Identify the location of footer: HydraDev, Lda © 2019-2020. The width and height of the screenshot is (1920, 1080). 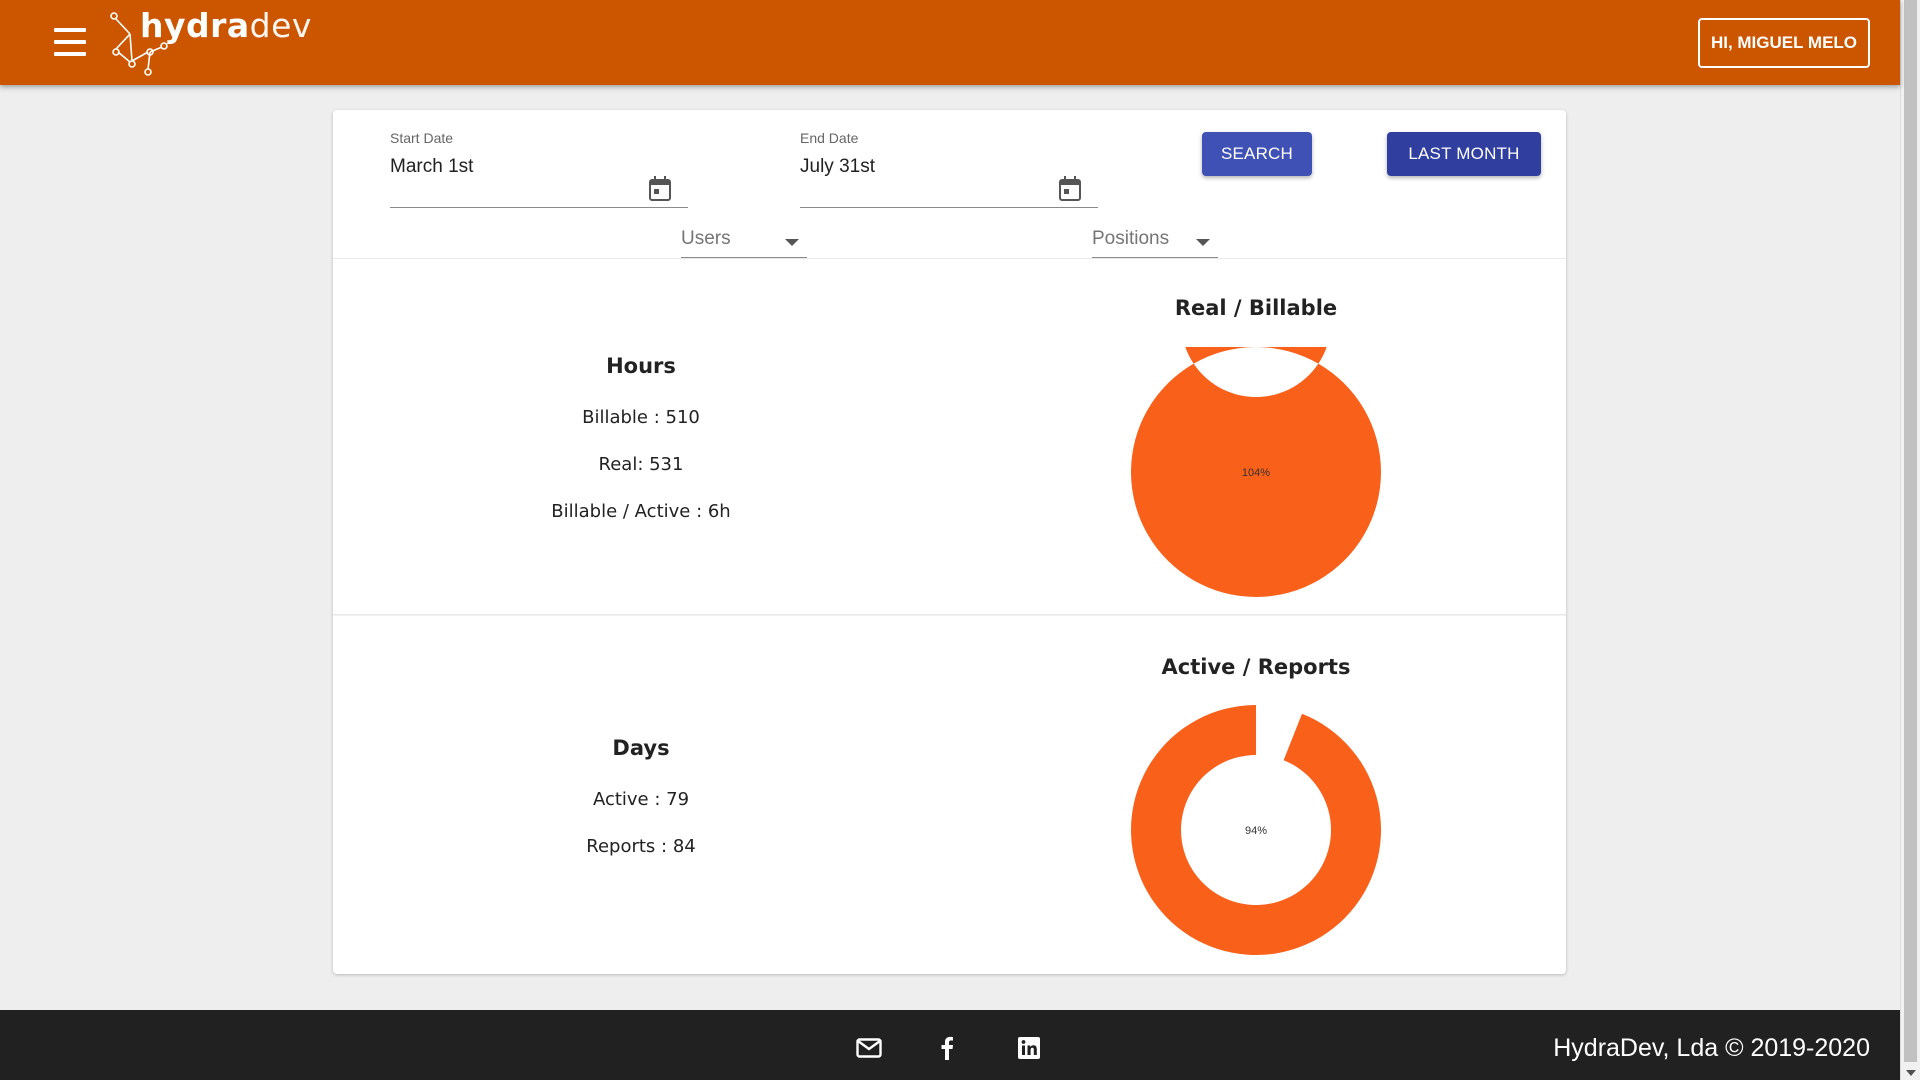
(950, 1045).